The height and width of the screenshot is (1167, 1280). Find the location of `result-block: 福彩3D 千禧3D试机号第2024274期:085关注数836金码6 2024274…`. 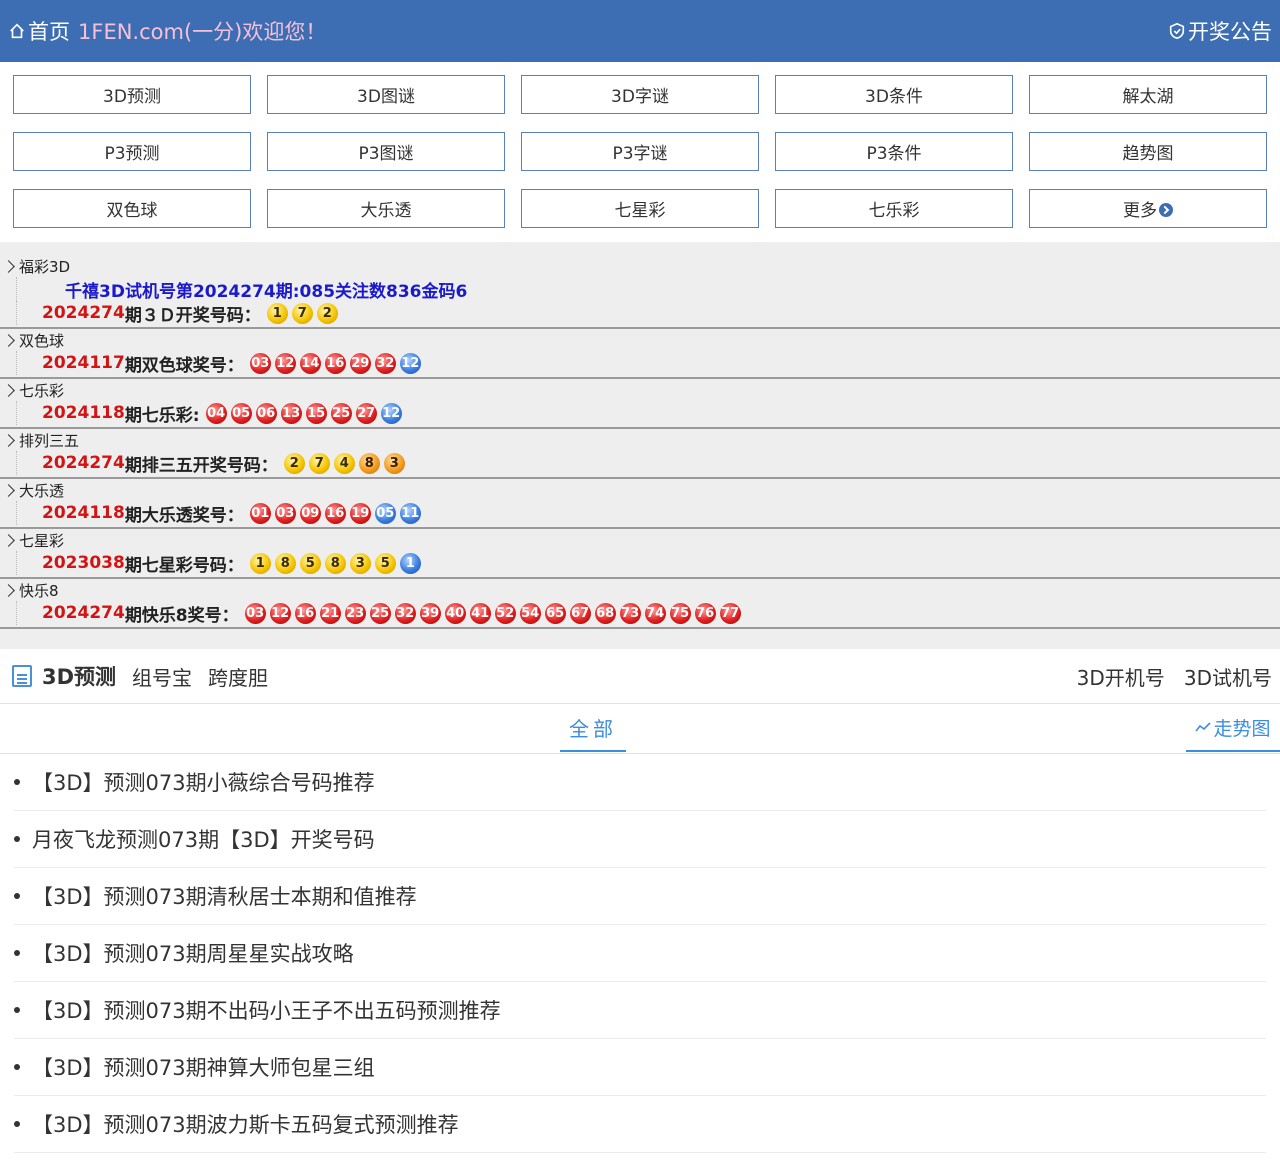

result-block: 福彩3D 千禧3D试机号第2024274期:085关注数836金码6 2024274… is located at coordinates (640, 292).